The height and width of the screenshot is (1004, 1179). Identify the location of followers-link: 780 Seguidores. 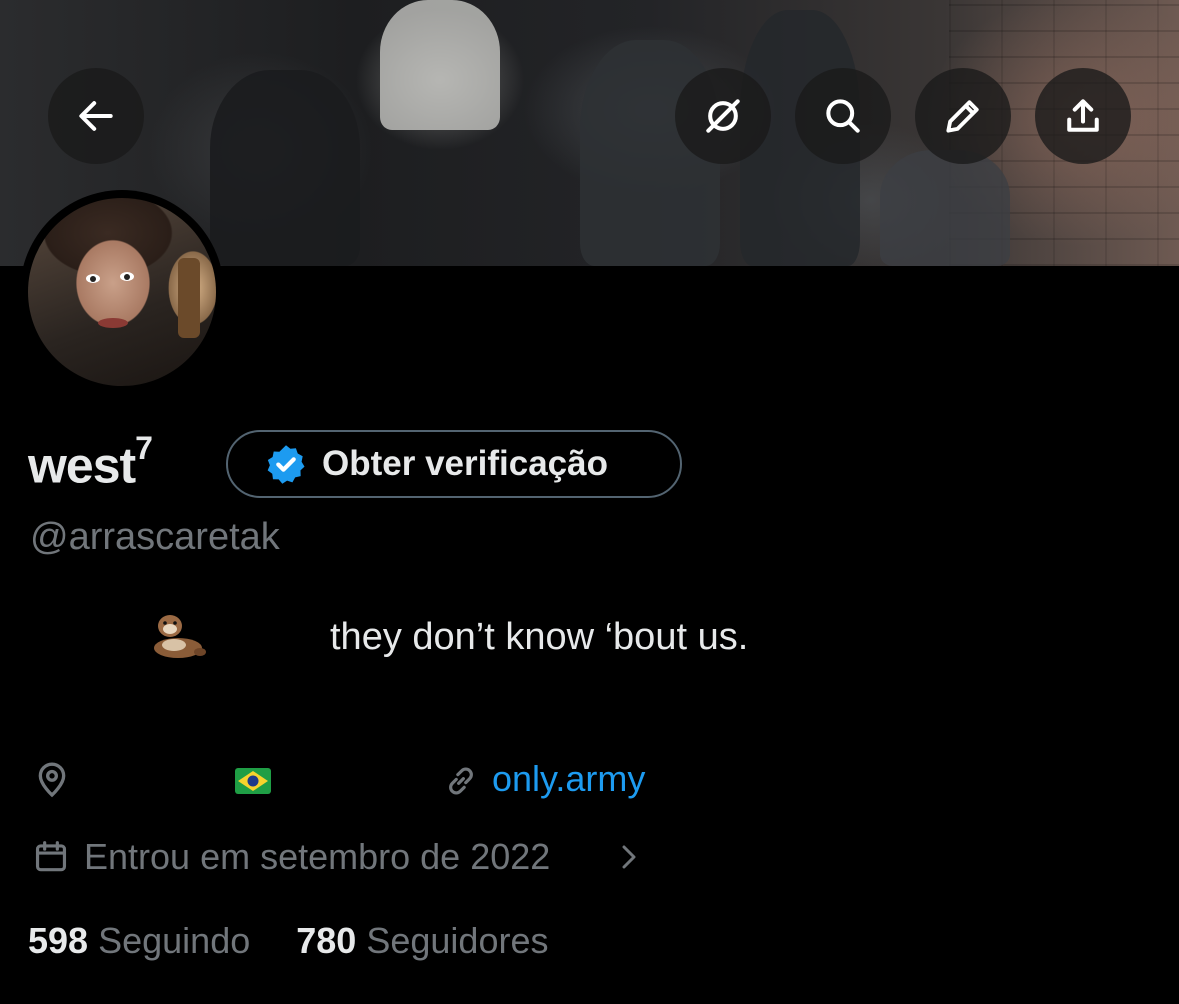
(422, 940).